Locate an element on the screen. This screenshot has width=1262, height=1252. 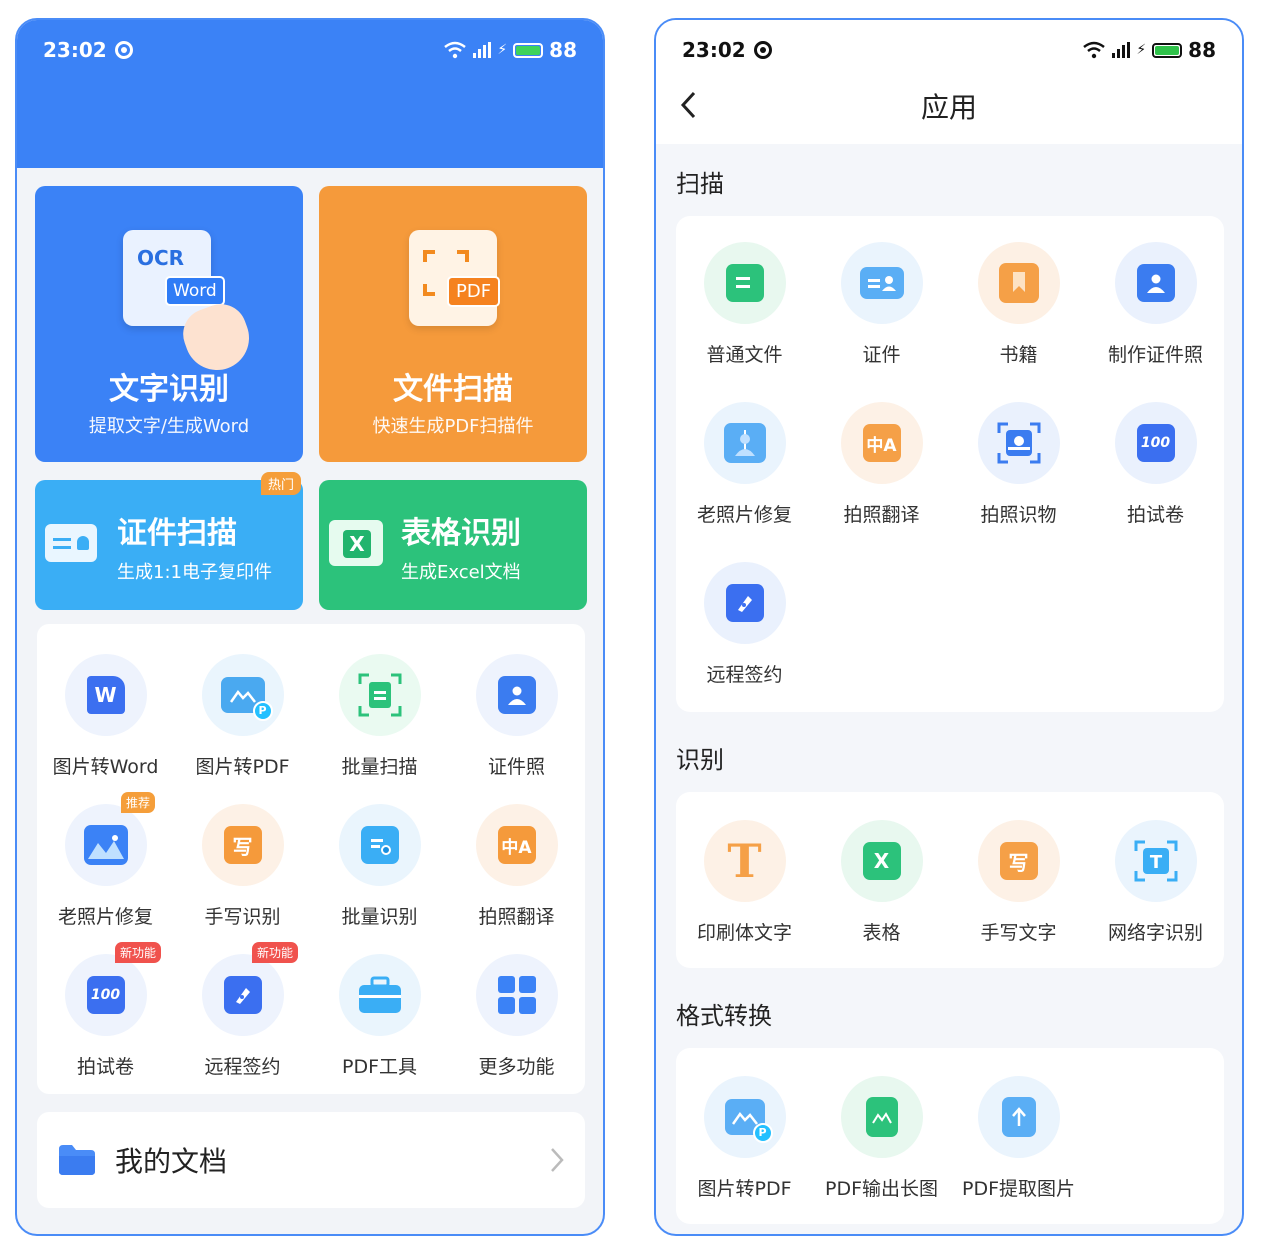
tool-old-photo-restore: 老照片修复 推荐 is located at coordinates (105, 860).